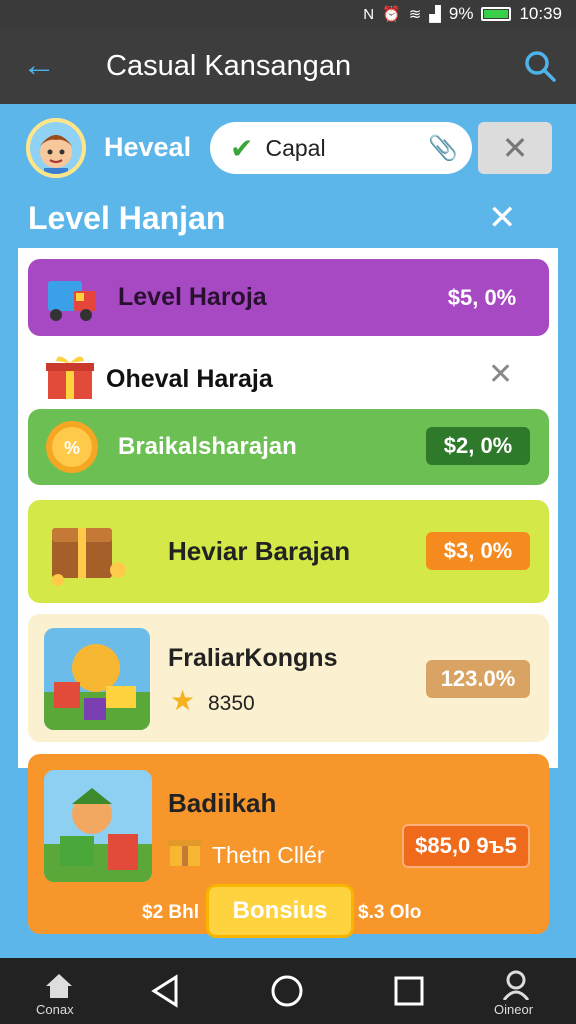  What do you see at coordinates (288, 376) in the screenshot?
I see `list-item: Oheval Haraja ✕` at bounding box center [288, 376].